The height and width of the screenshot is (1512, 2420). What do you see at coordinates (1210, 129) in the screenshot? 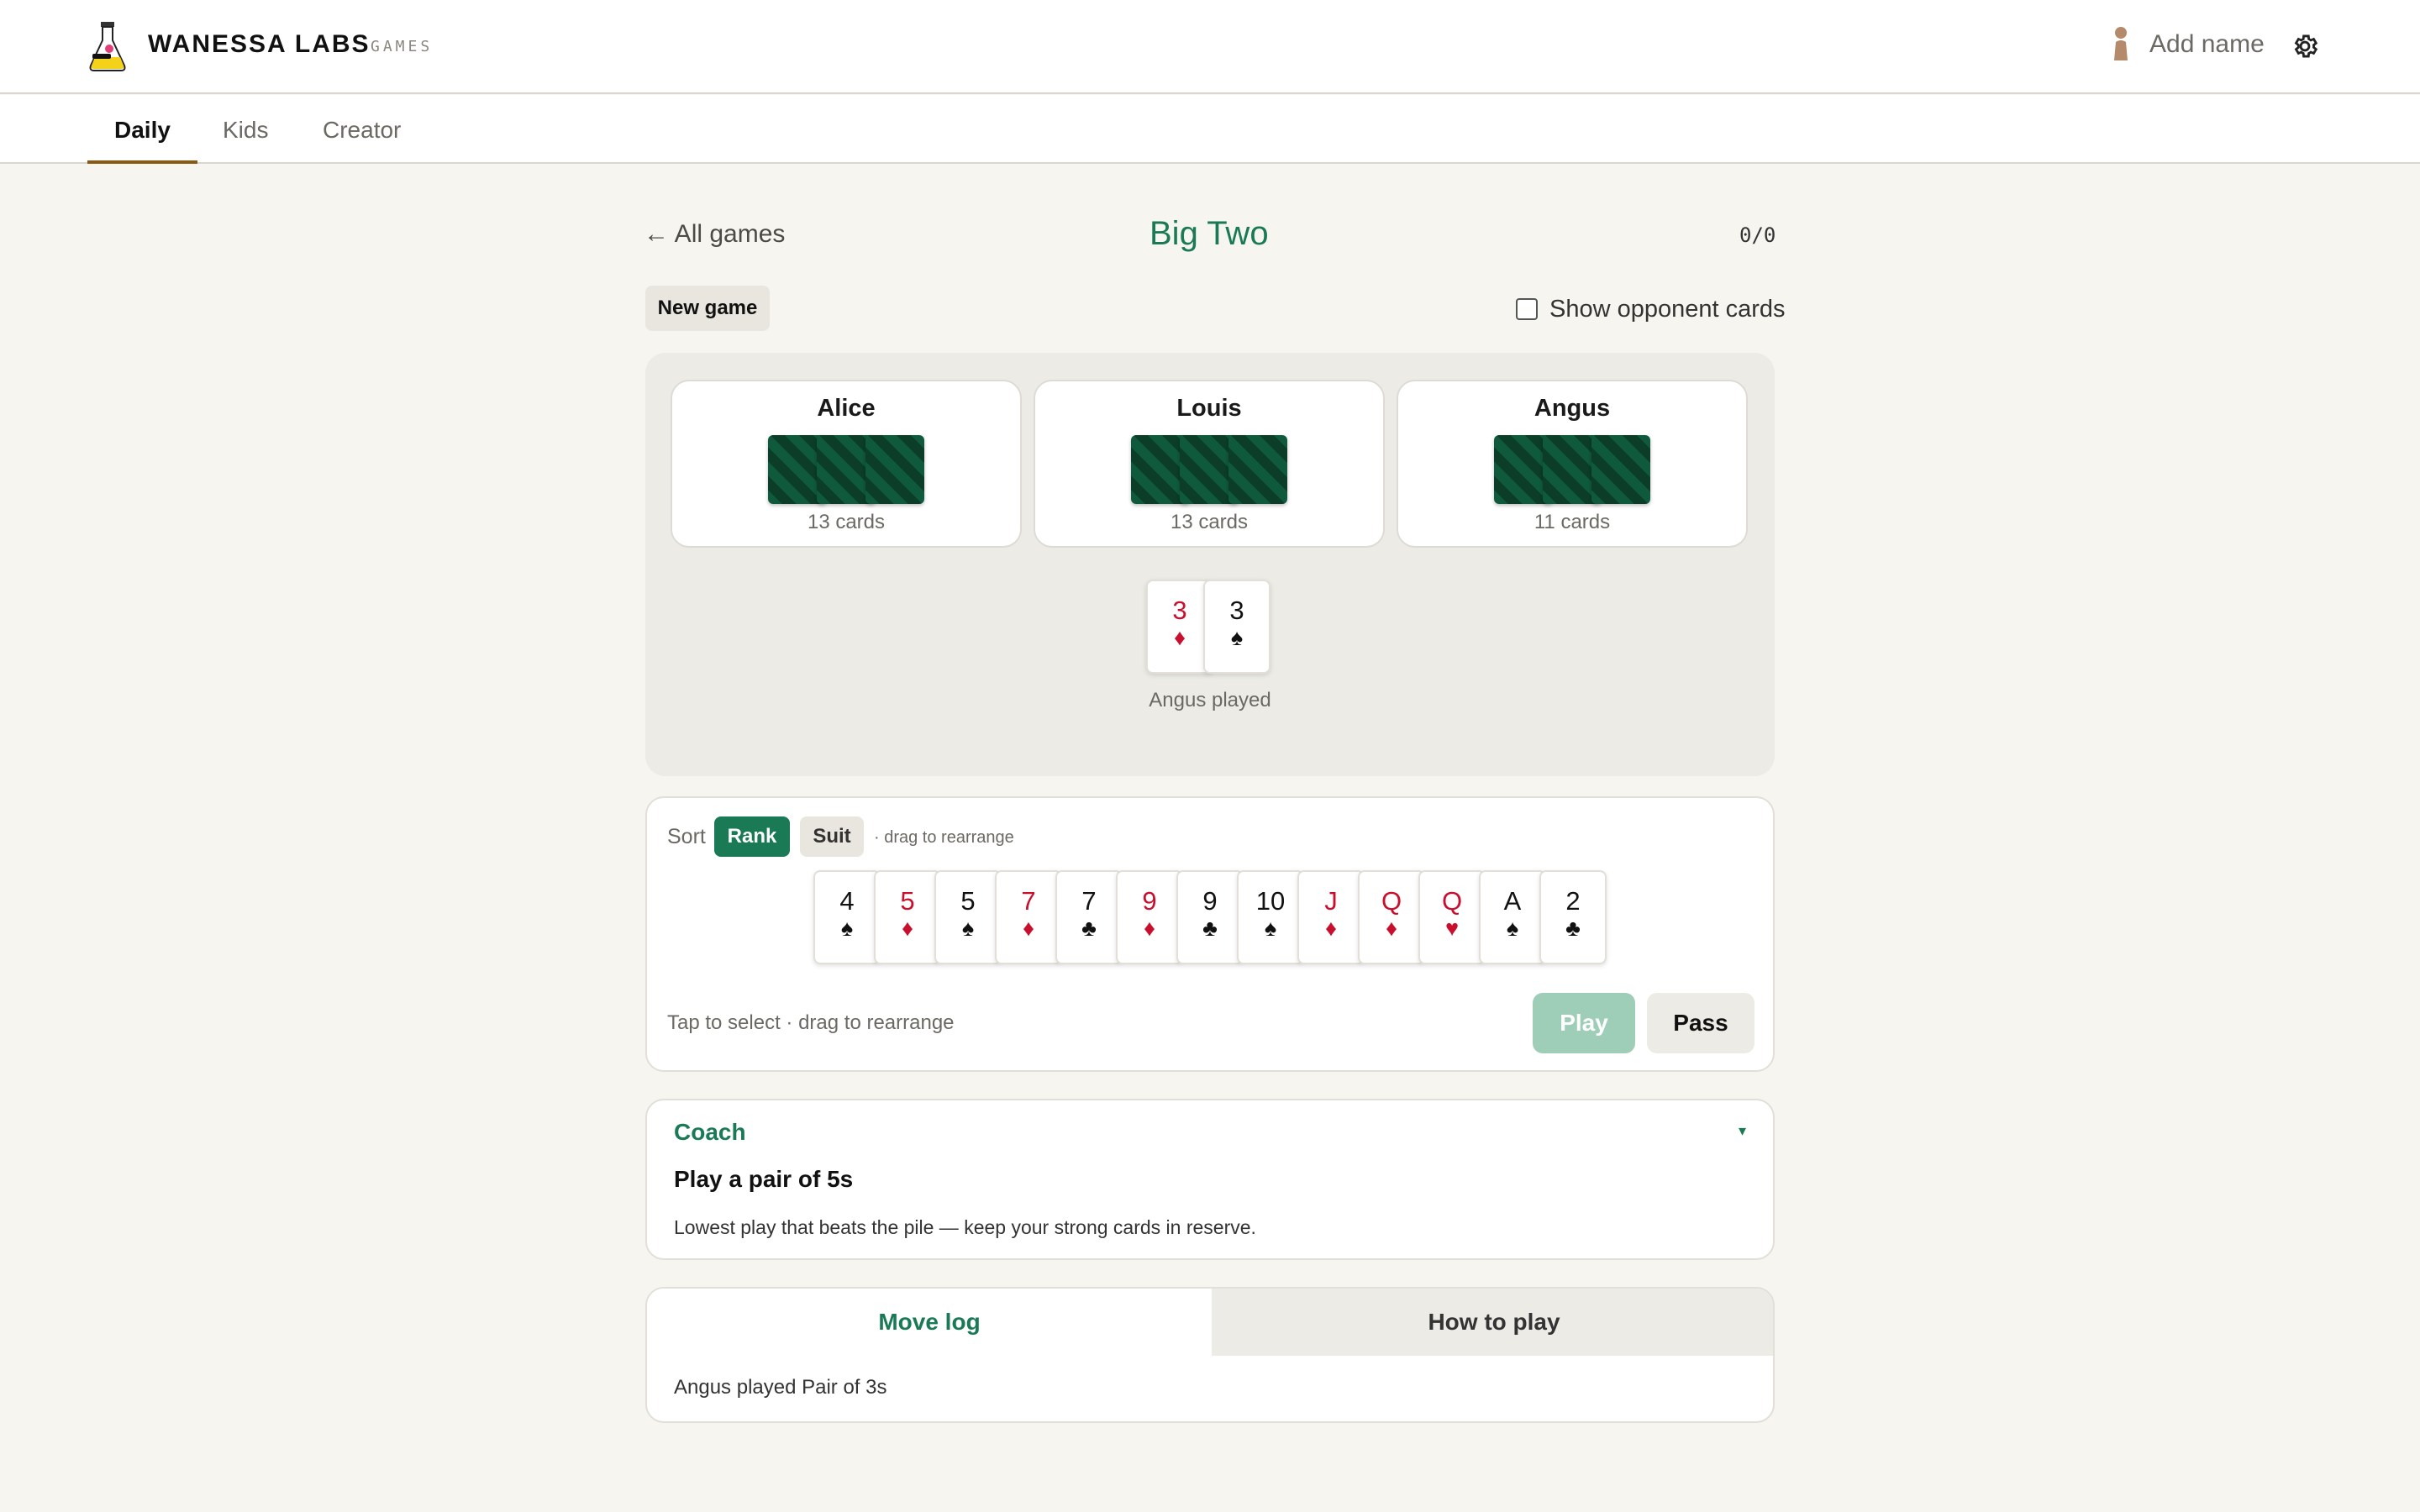
I see `nav-tabs: Daily Kids Creator` at bounding box center [1210, 129].